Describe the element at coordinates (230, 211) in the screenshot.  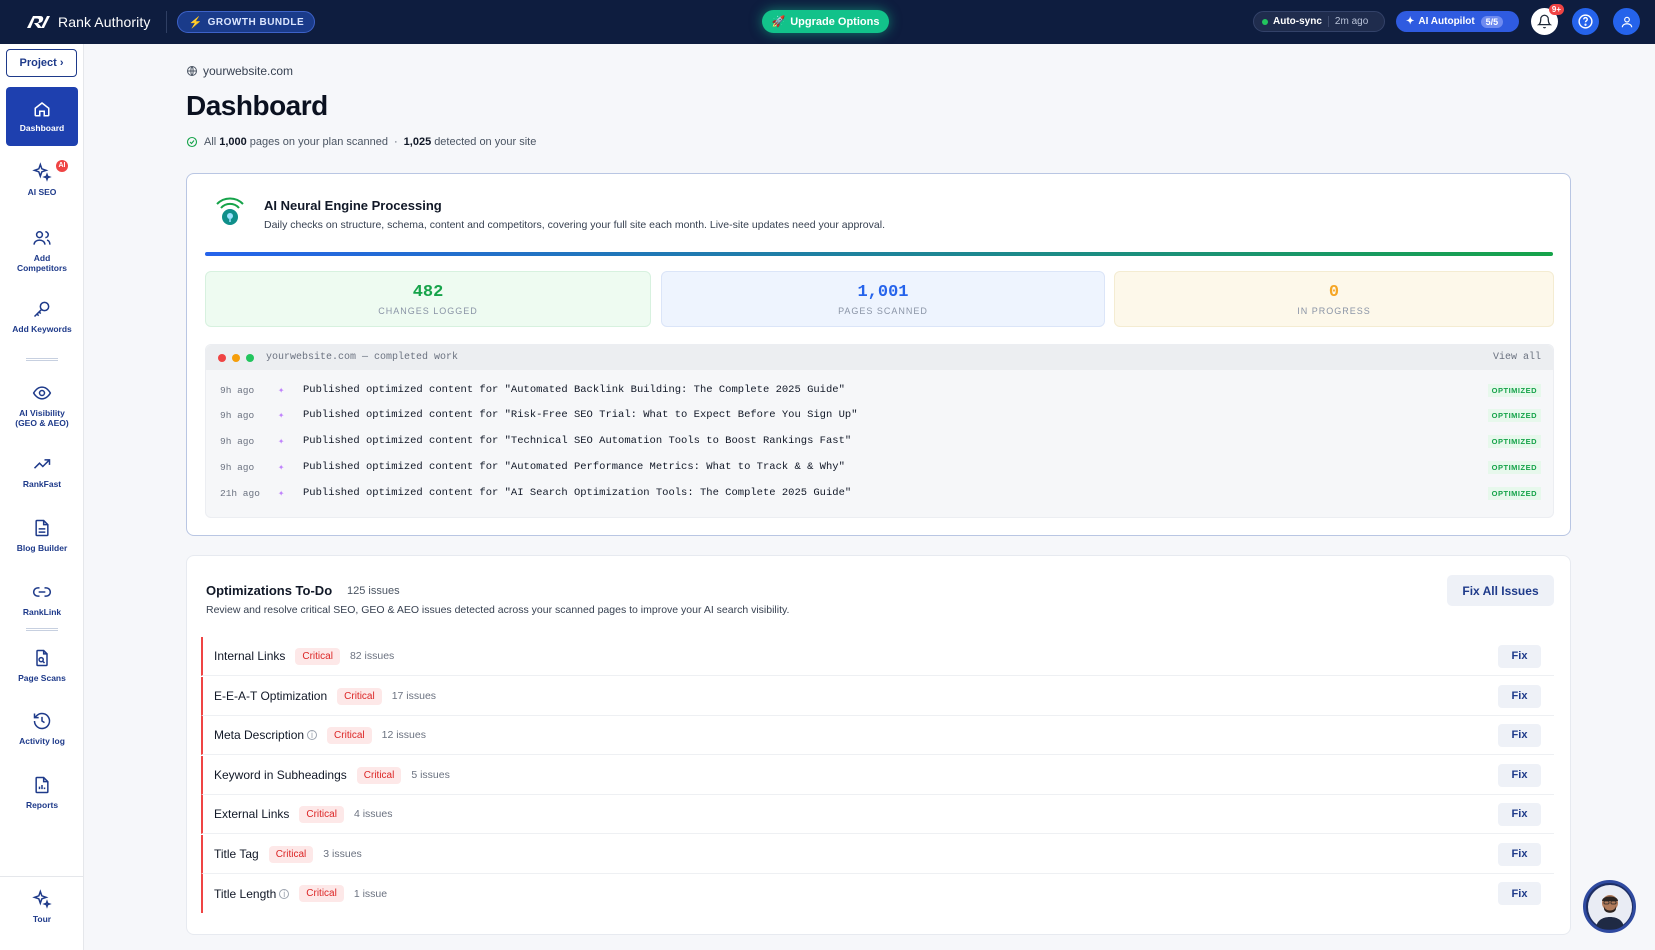
I see `signal-pin-icon` at that location.